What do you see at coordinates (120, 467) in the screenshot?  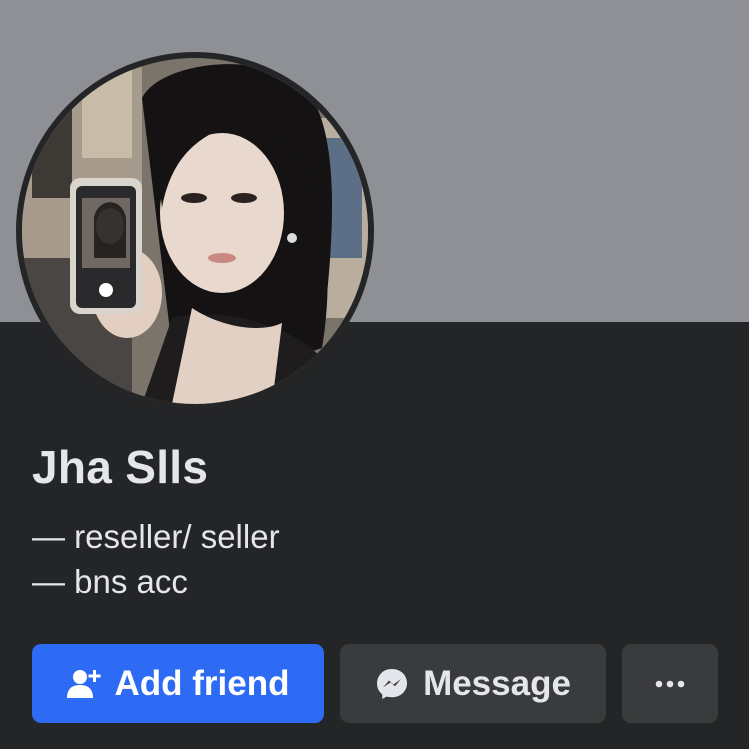 I see `profile-name: Jha Slls` at bounding box center [120, 467].